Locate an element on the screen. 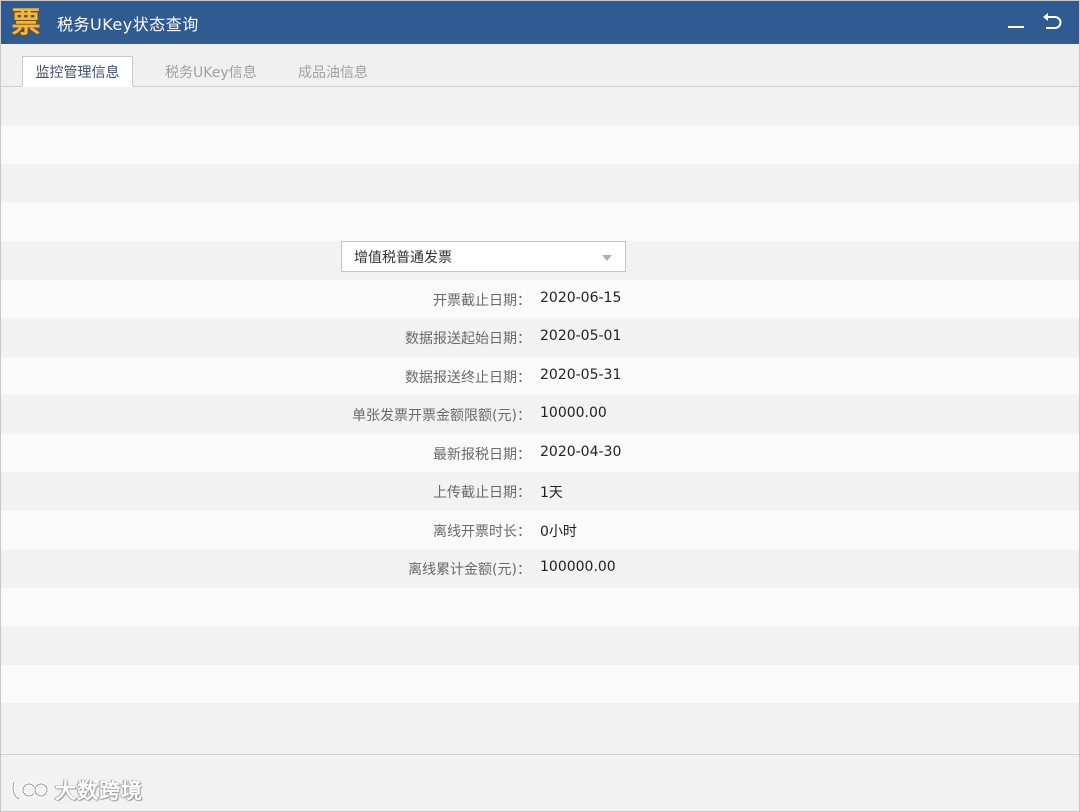 This screenshot has width=1080, height=812. info-row-offline-total-amount: 离线累计金额(元)： 100000.00 is located at coordinates (540, 568).